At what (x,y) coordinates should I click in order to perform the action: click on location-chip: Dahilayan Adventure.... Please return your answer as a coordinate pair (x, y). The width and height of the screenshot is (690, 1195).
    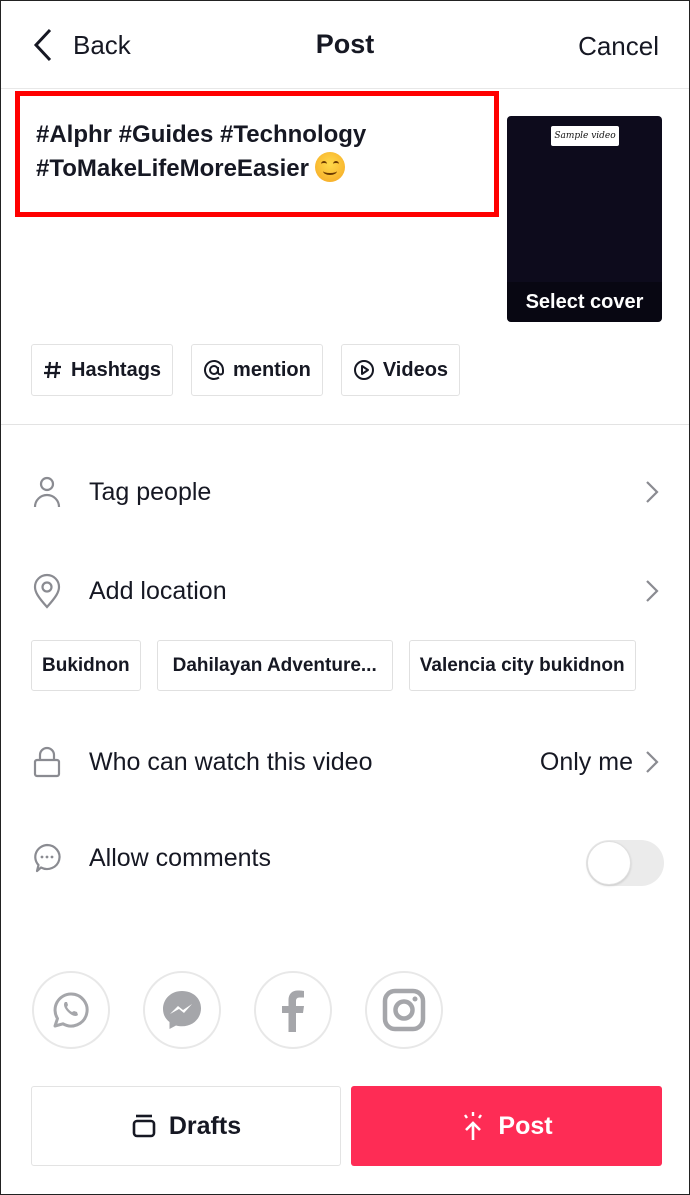
    Looking at the image, I should click on (274, 665).